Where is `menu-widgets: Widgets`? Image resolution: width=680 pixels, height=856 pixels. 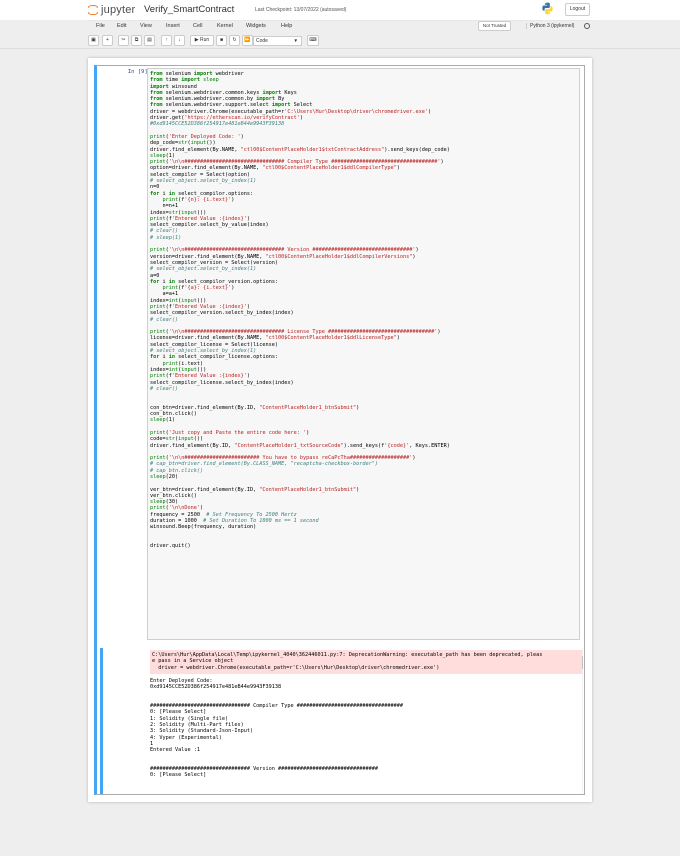
menu-widgets: Widgets is located at coordinates (256, 26).